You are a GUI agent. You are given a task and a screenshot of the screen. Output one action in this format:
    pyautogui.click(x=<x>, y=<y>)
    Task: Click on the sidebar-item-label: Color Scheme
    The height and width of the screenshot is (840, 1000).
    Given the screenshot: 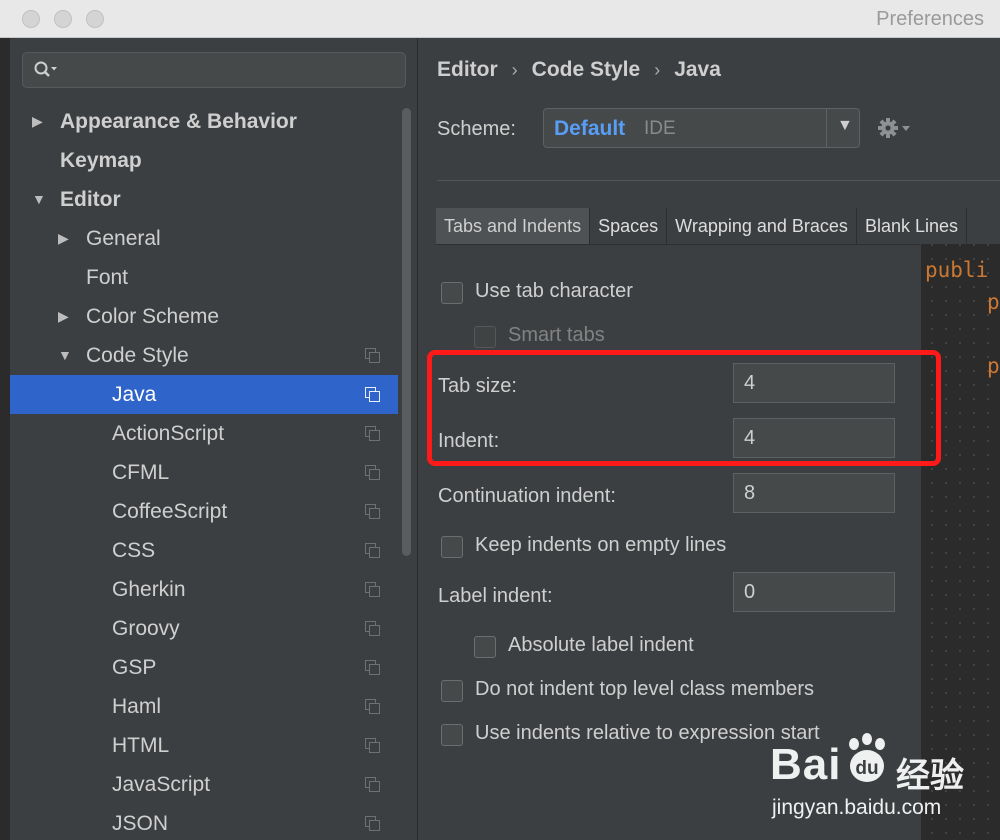 What is the action you would take?
    pyautogui.click(x=153, y=316)
    